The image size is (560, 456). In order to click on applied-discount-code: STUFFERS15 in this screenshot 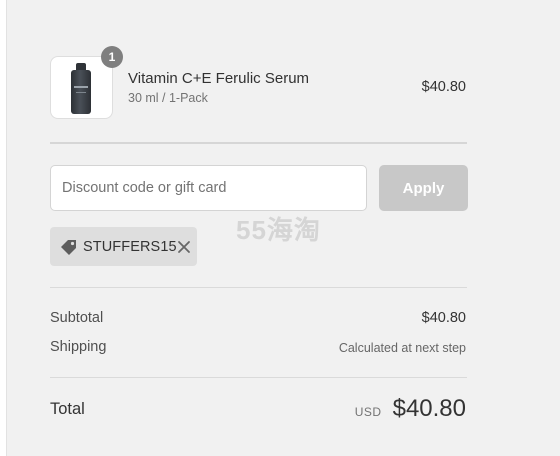, I will do `click(130, 246)`.